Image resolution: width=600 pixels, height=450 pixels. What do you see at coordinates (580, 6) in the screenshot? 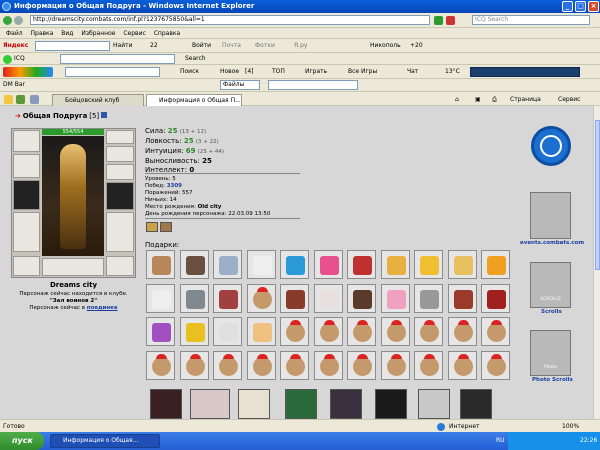
I see `maximize-button: □` at bounding box center [580, 6].